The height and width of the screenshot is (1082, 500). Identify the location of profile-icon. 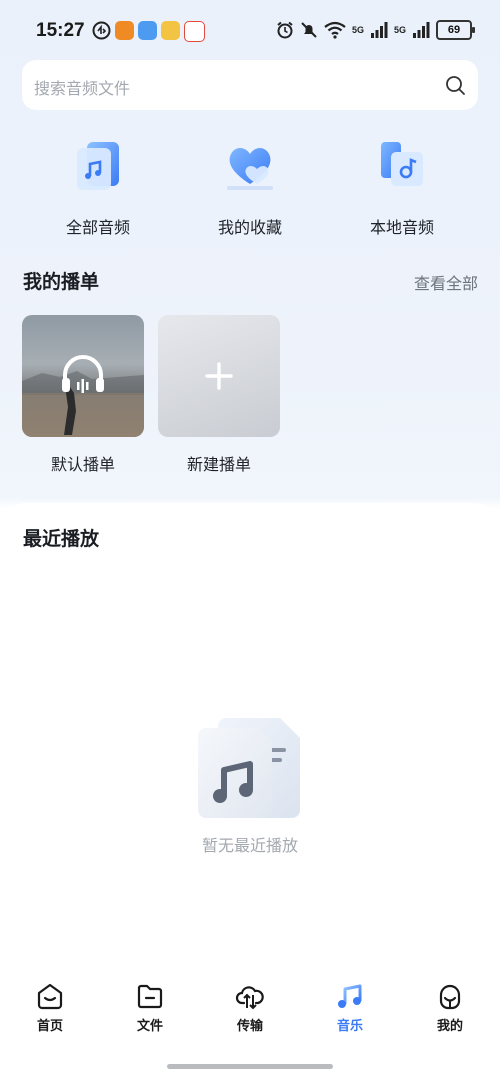
(450, 997).